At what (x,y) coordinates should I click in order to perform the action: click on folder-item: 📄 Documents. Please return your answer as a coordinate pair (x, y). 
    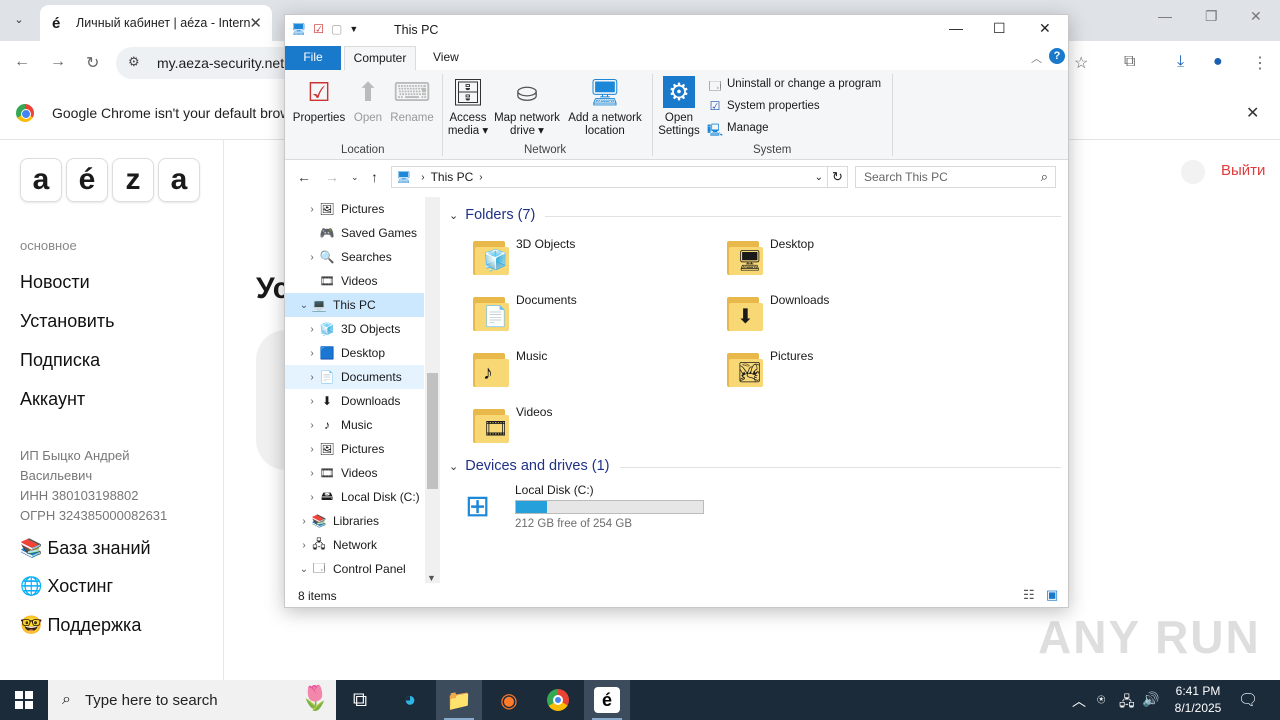
    Looking at the image, I should click on (591, 316).